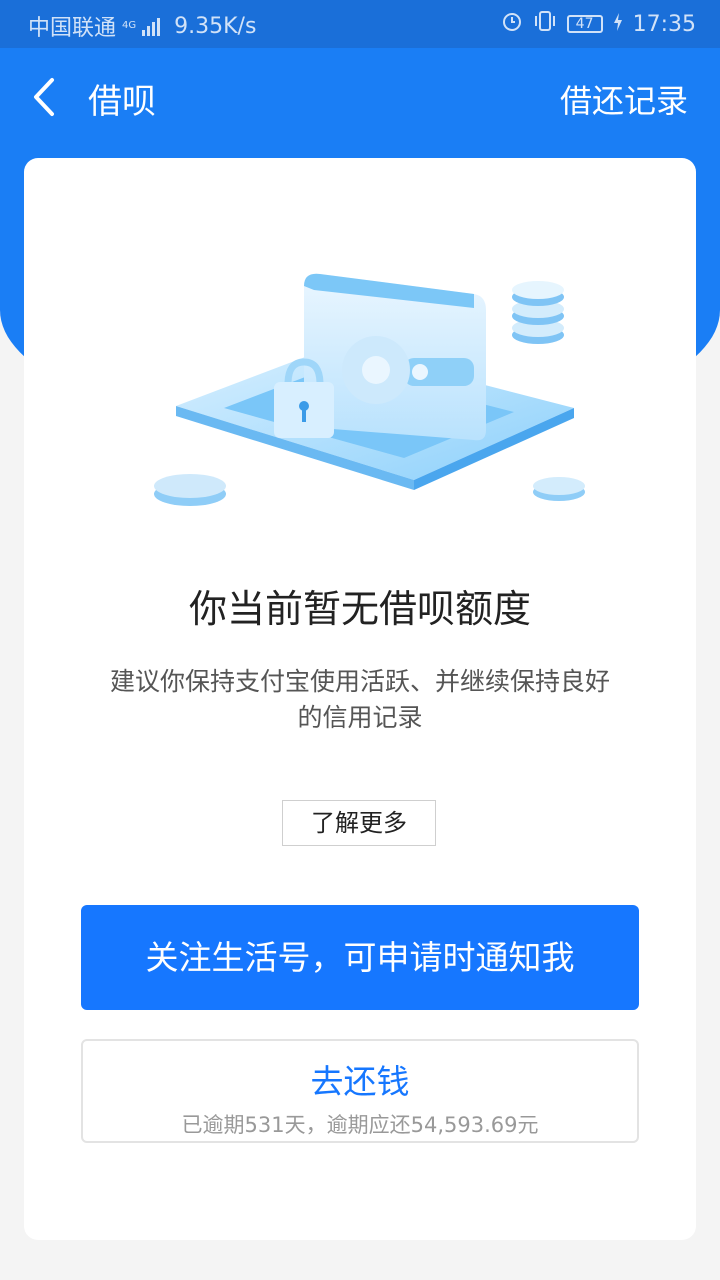  I want to click on carrier-label: 中国联通, so click(72, 28).